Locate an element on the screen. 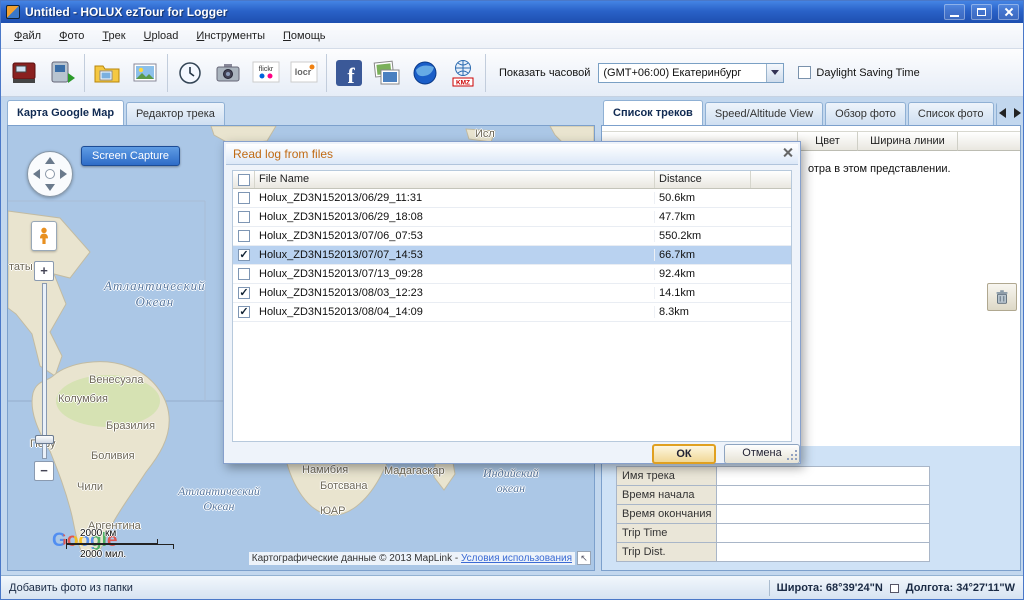  tab-speed-altitude: Speed/Altitude View is located at coordinates (764, 113).